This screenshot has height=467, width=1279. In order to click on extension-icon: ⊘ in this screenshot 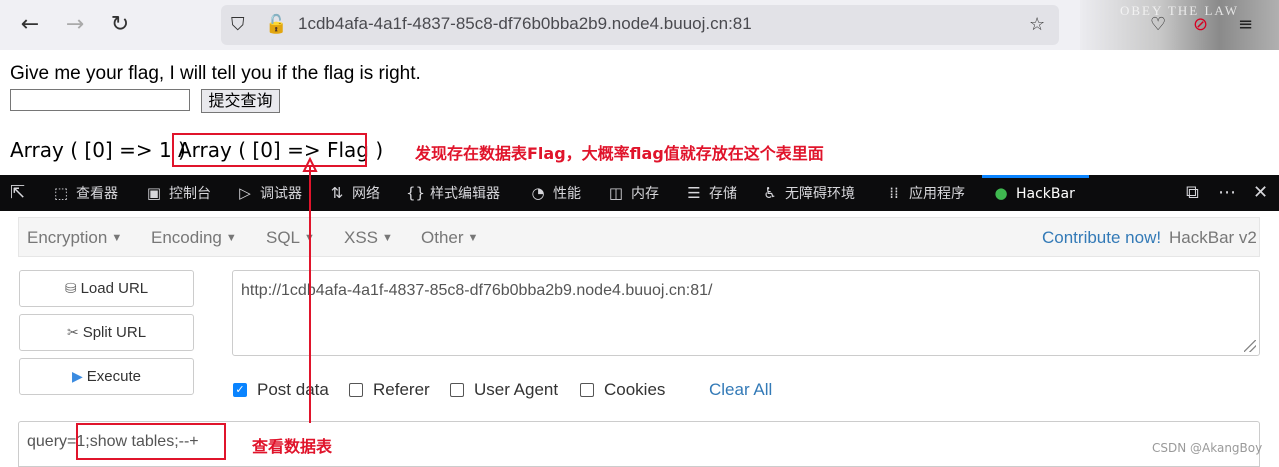, I will do `click(1200, 24)`.